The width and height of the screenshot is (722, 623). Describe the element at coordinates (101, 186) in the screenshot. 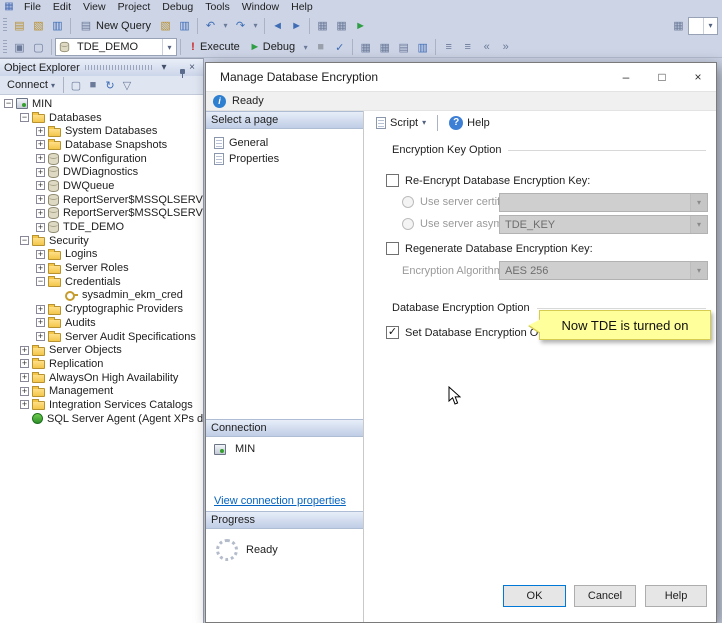

I see `tree-item: + DWQueue` at that location.